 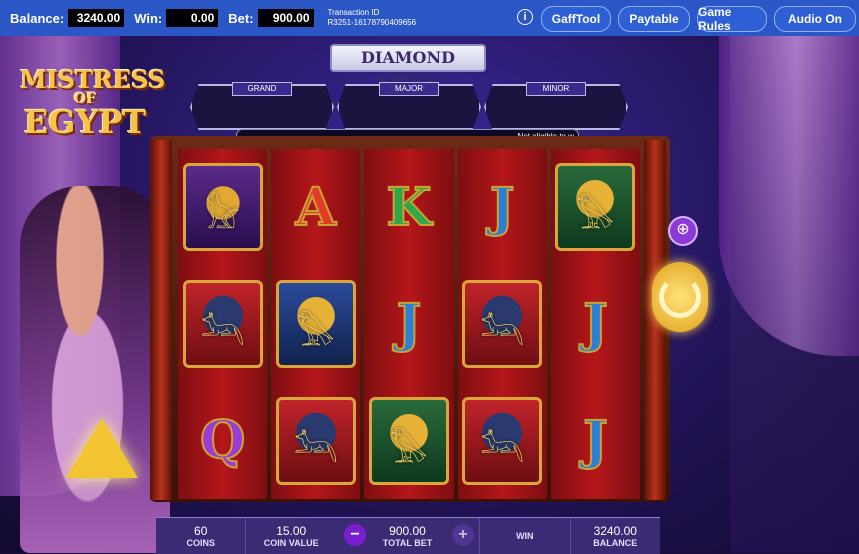 I want to click on left-pillar, so click(x=161, y=320).